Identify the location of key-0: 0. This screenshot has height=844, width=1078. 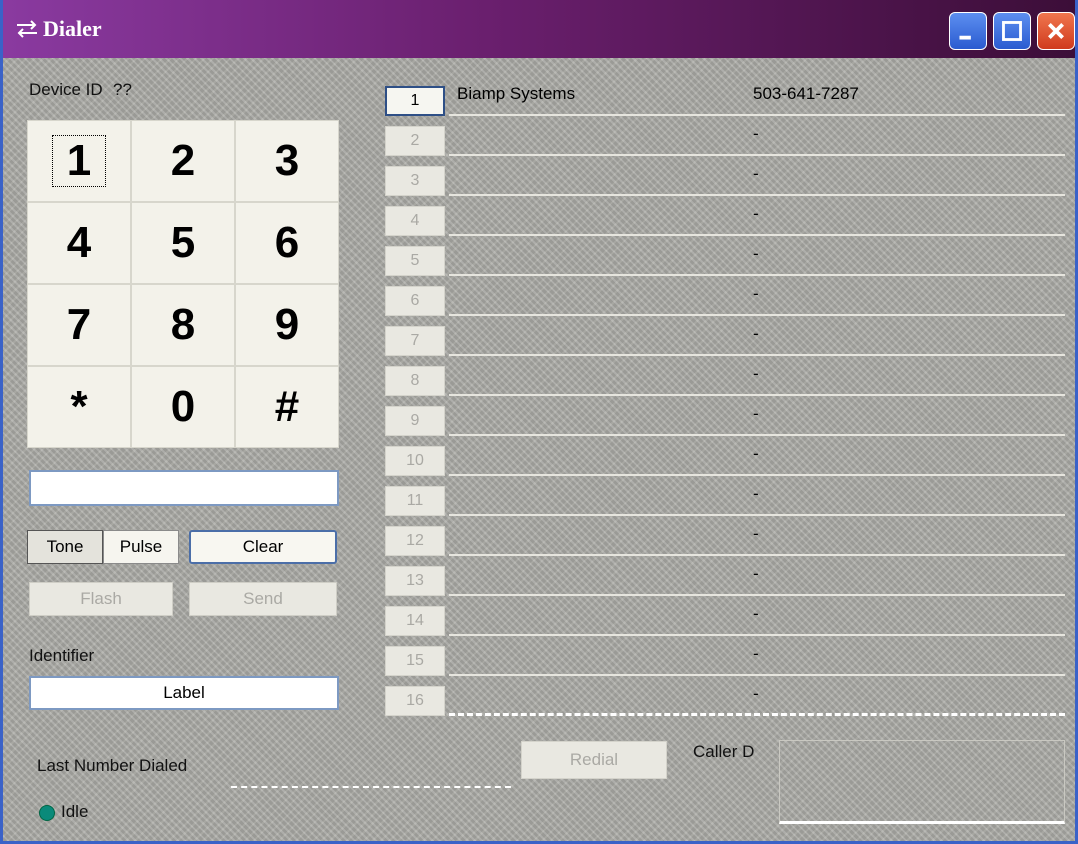
(183, 407).